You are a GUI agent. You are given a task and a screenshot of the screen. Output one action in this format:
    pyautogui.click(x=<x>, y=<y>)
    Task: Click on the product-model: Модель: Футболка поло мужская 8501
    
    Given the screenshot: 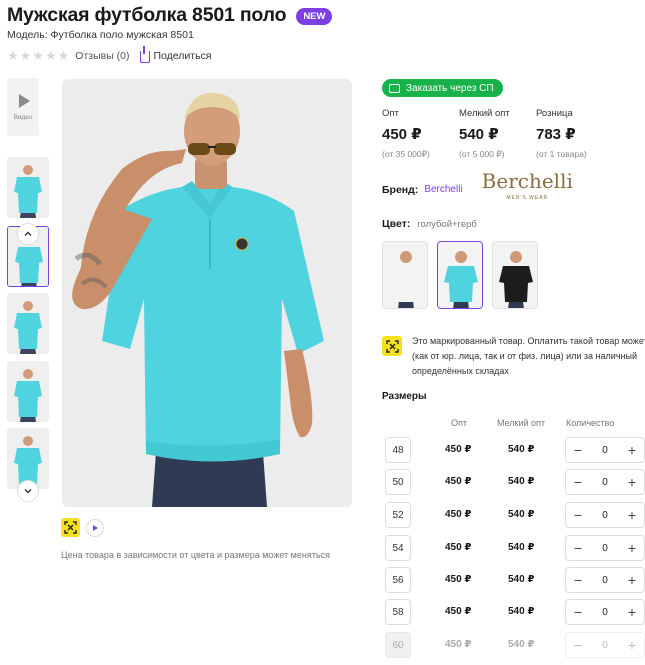 What is the action you would take?
    pyautogui.click(x=100, y=35)
    